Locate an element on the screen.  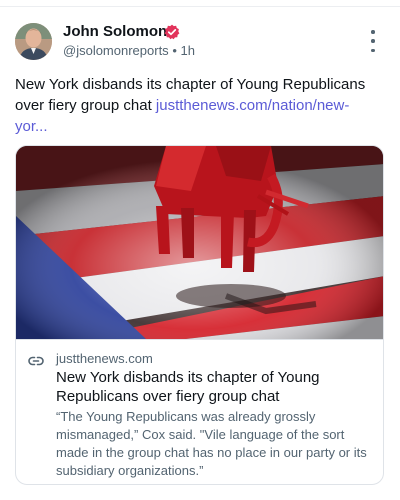
post-time: 1h is located at coordinates (188, 50).